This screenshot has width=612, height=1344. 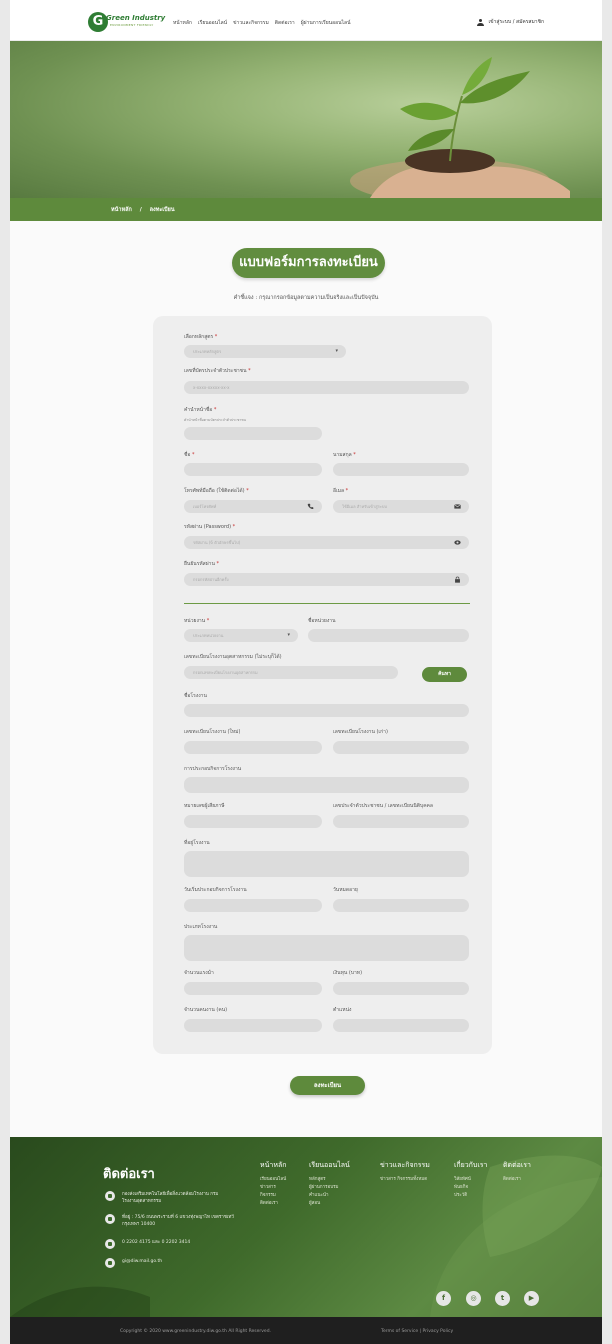 I want to click on startdate-label: วันเริ่มประกอบกิจการโรงงาน, so click(x=215, y=890).